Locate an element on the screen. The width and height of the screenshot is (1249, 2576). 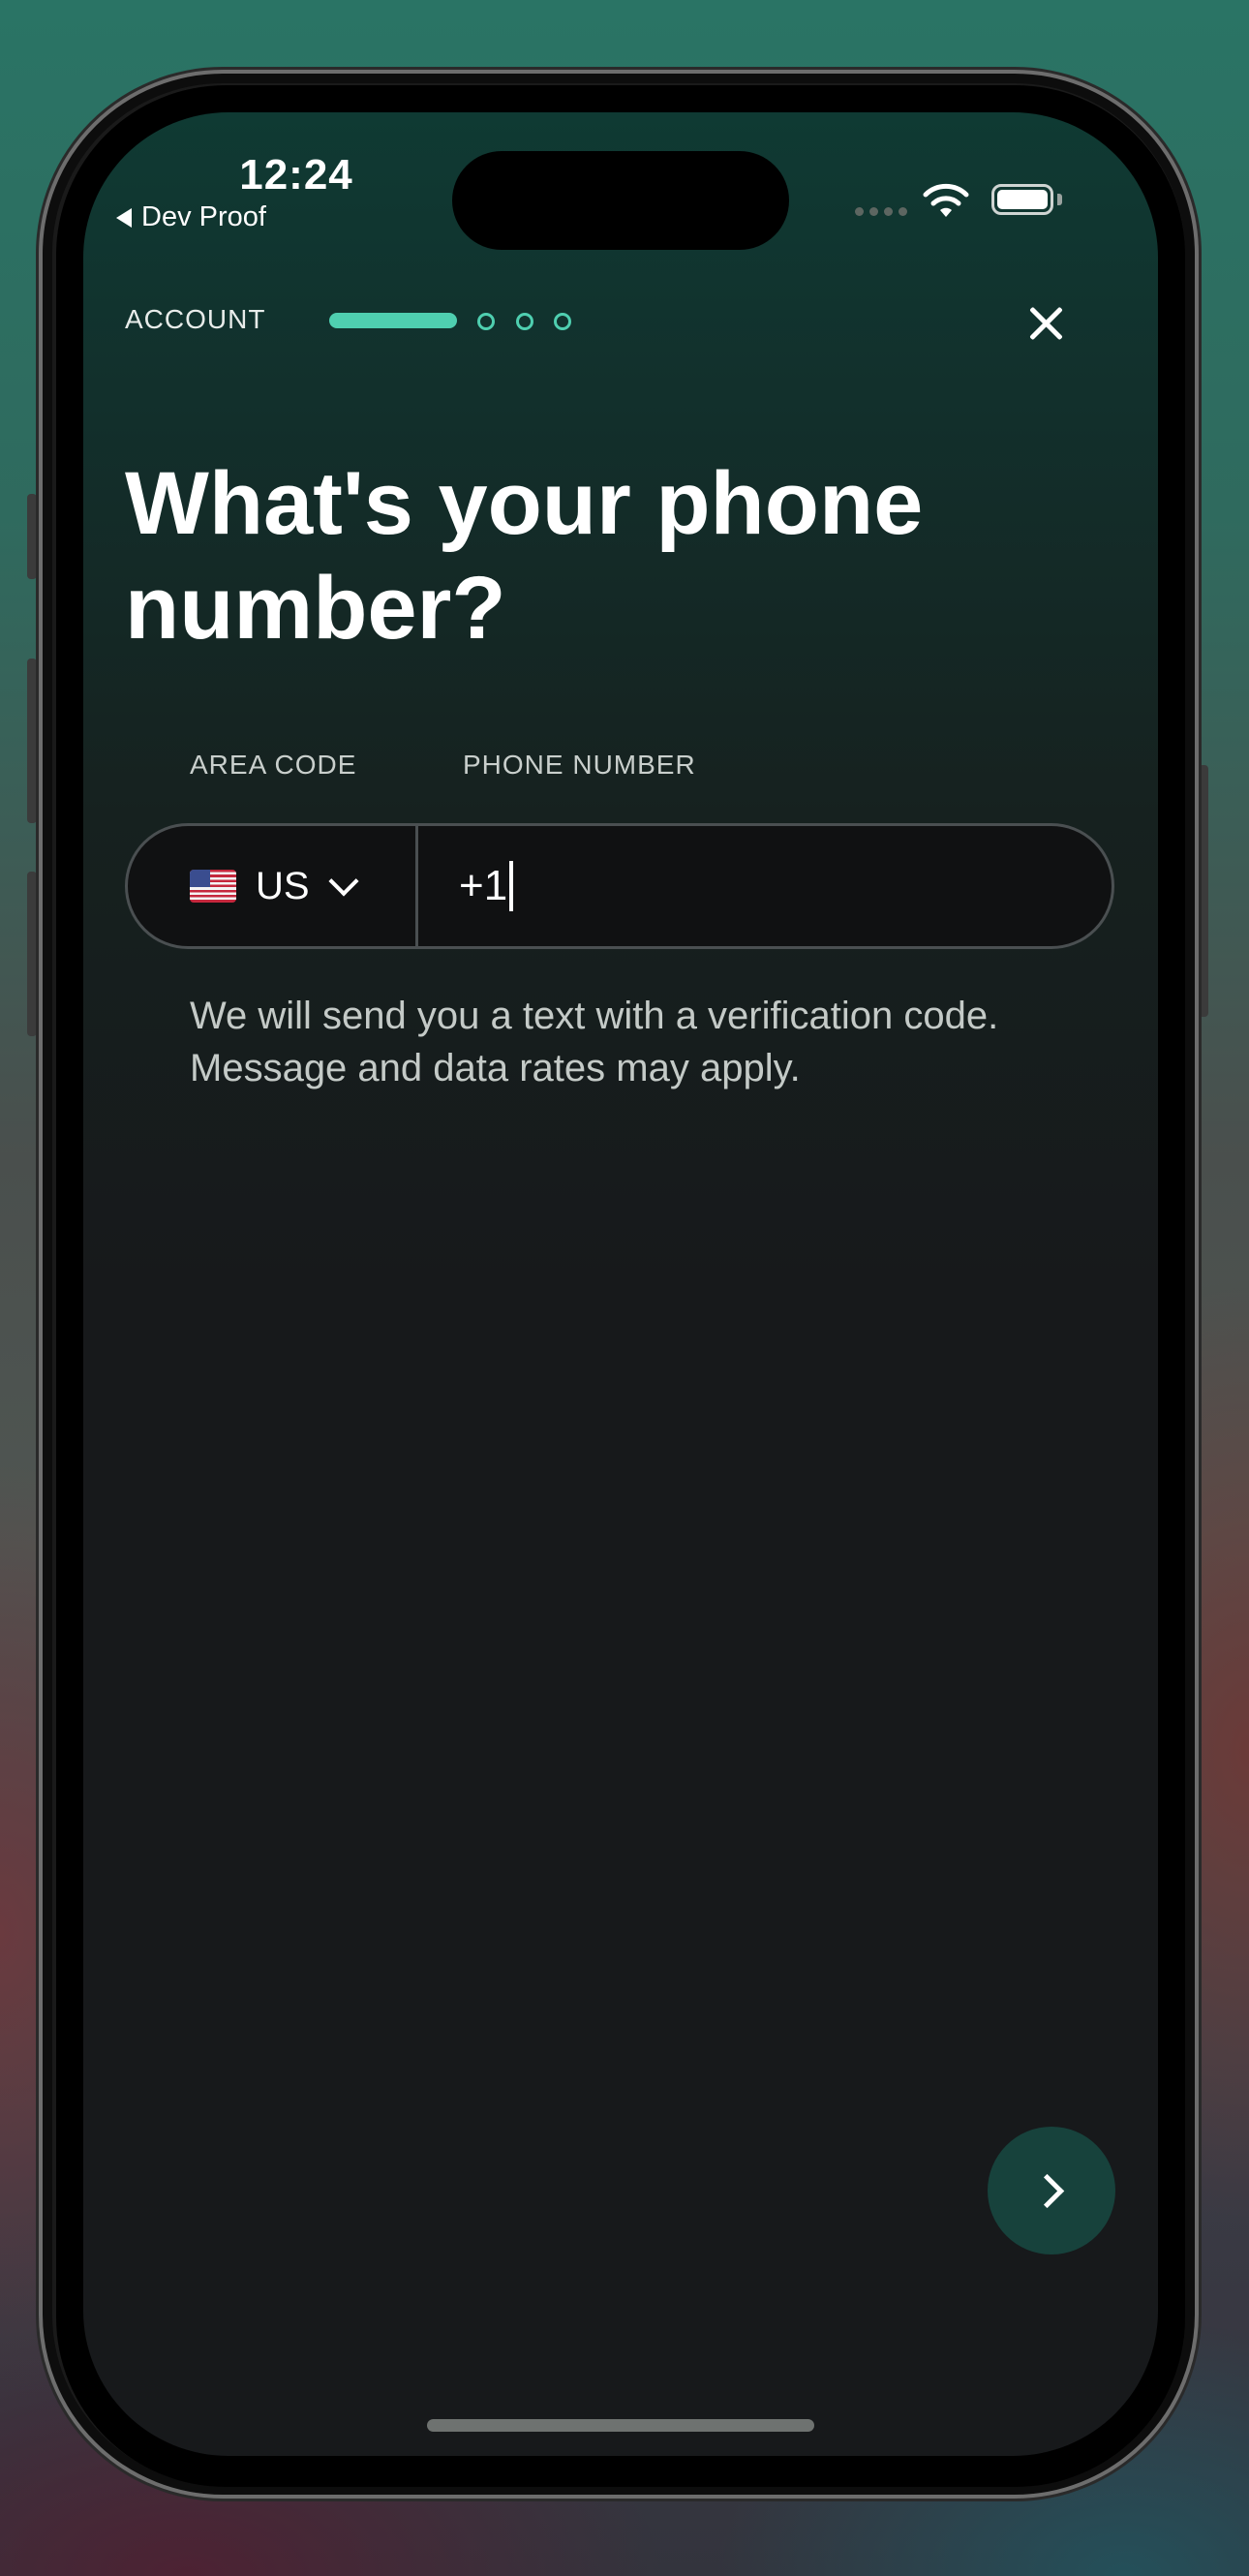
phone-number-label: PHONE NUMBER is located at coordinates (579, 765).